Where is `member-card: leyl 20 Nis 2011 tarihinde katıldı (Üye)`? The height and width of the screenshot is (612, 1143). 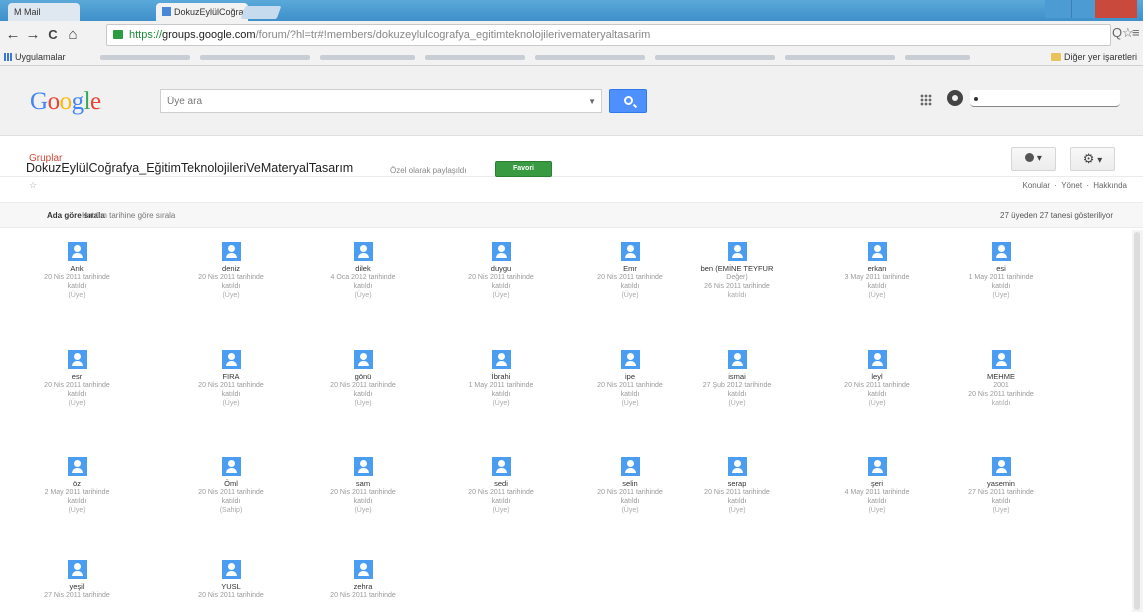
member-card: leyl 20 Nis 2011 tarihinde katıldı (Üye) is located at coordinates (877, 379).